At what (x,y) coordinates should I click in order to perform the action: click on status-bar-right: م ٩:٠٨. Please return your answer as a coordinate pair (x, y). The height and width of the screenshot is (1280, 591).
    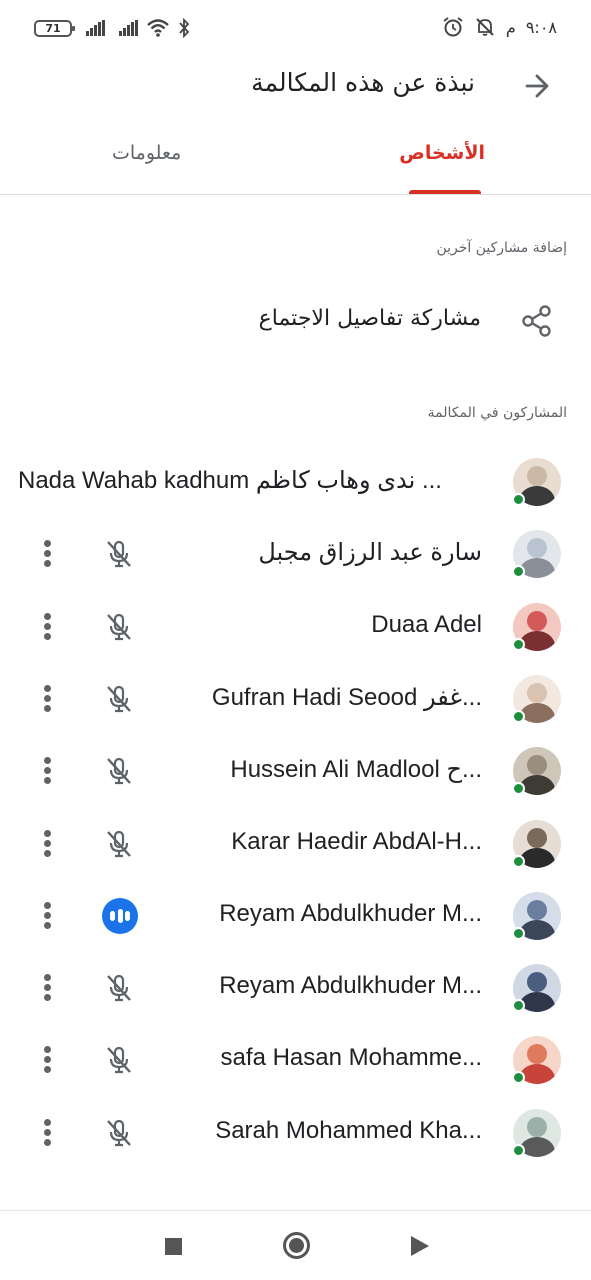
    Looking at the image, I should click on (499, 27).